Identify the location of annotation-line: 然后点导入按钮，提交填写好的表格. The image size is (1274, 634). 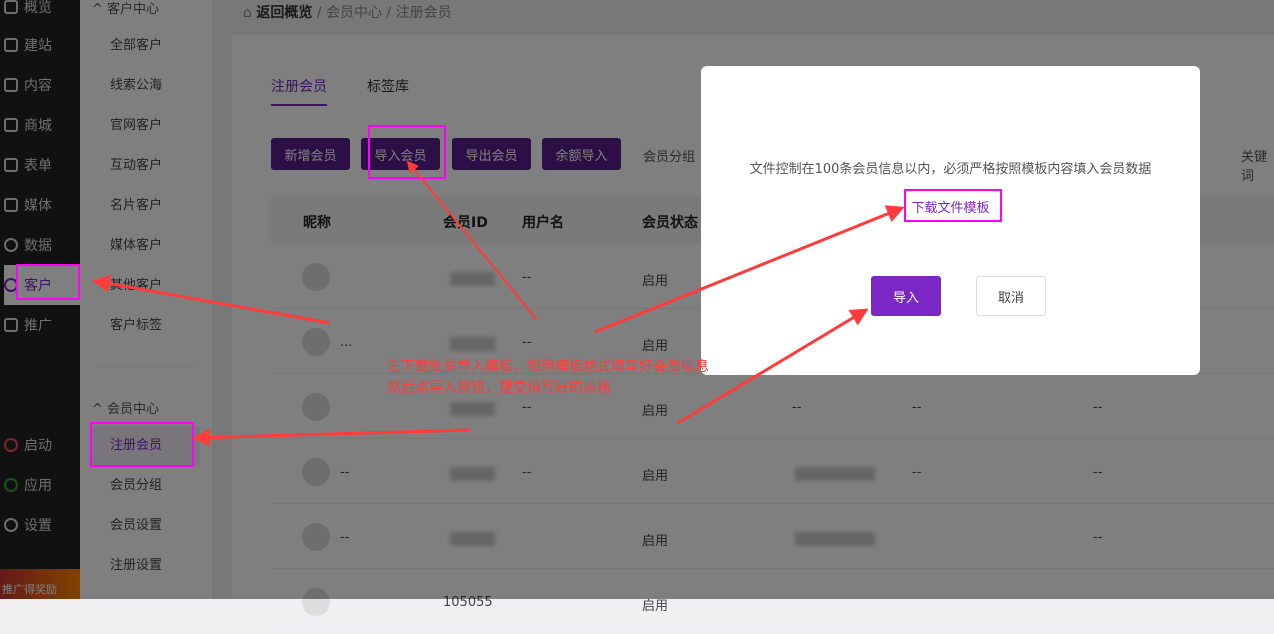
(499, 388).